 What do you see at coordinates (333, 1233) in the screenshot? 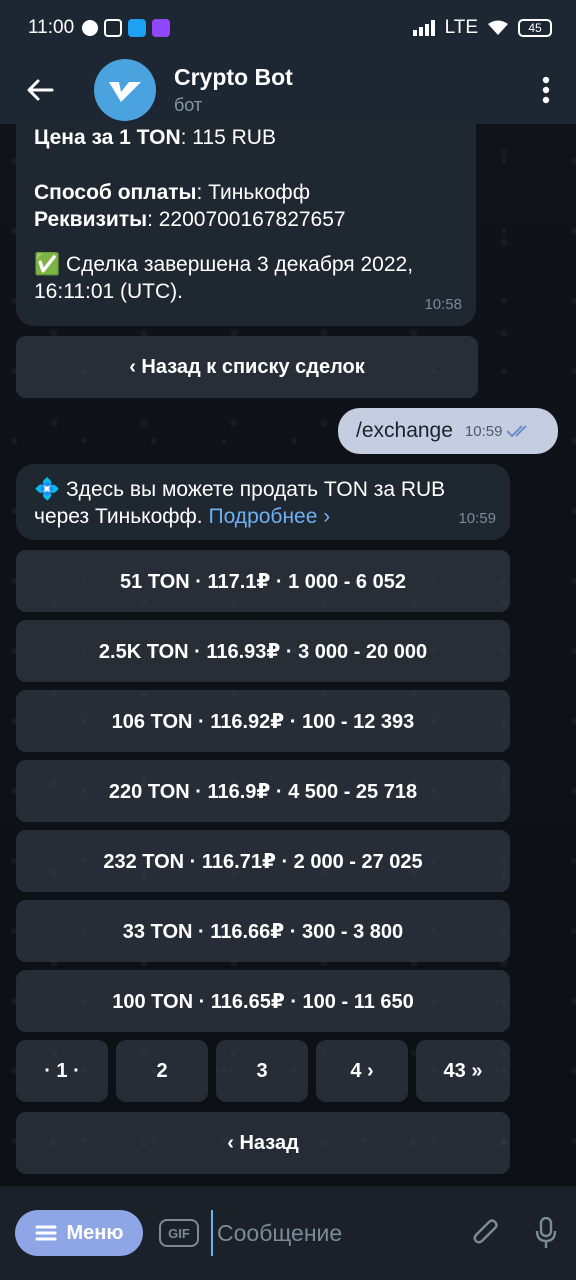
I see `message-input: Сообщение` at bounding box center [333, 1233].